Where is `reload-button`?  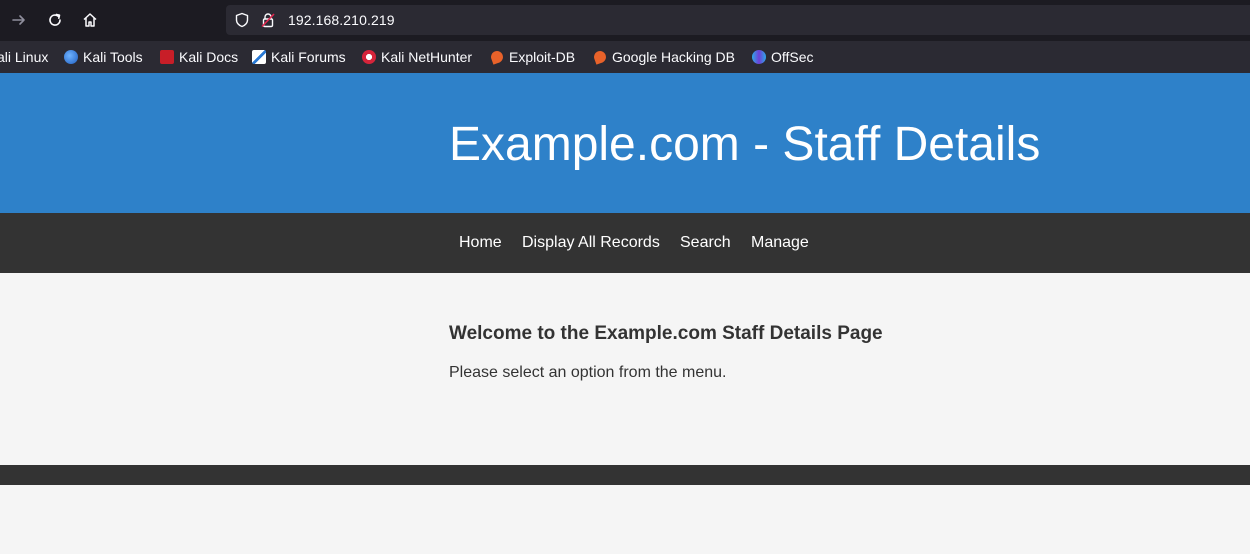
reload-button is located at coordinates (55, 20).